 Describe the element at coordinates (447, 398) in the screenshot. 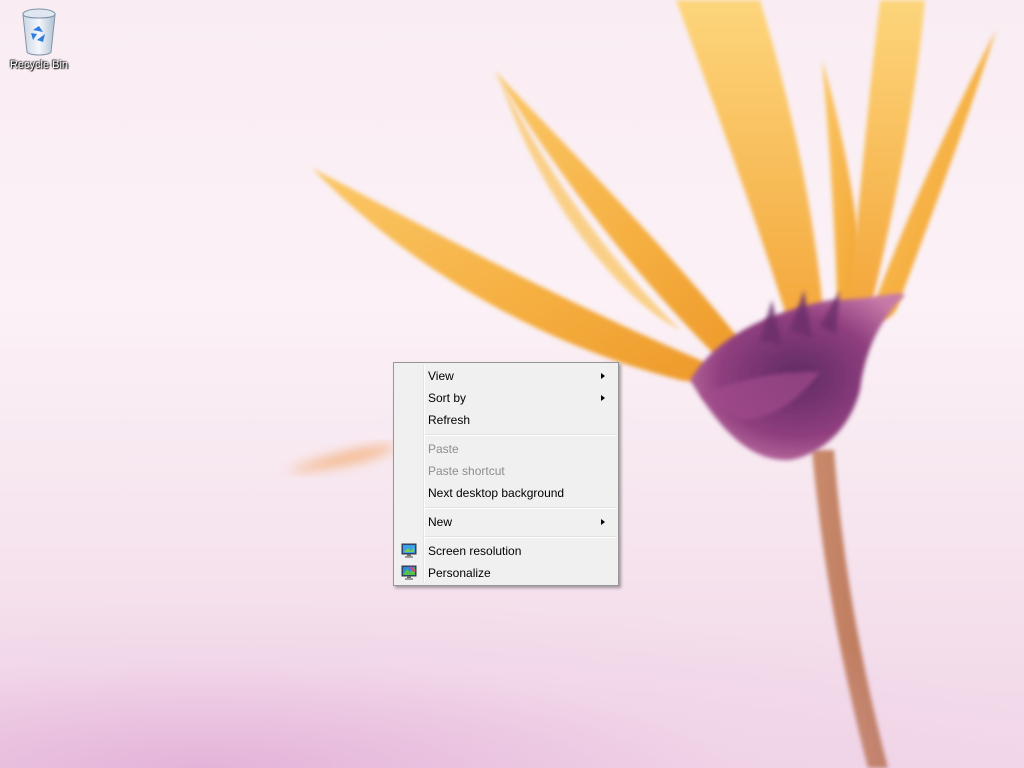

I see `menu-item-label: Sort by` at that location.